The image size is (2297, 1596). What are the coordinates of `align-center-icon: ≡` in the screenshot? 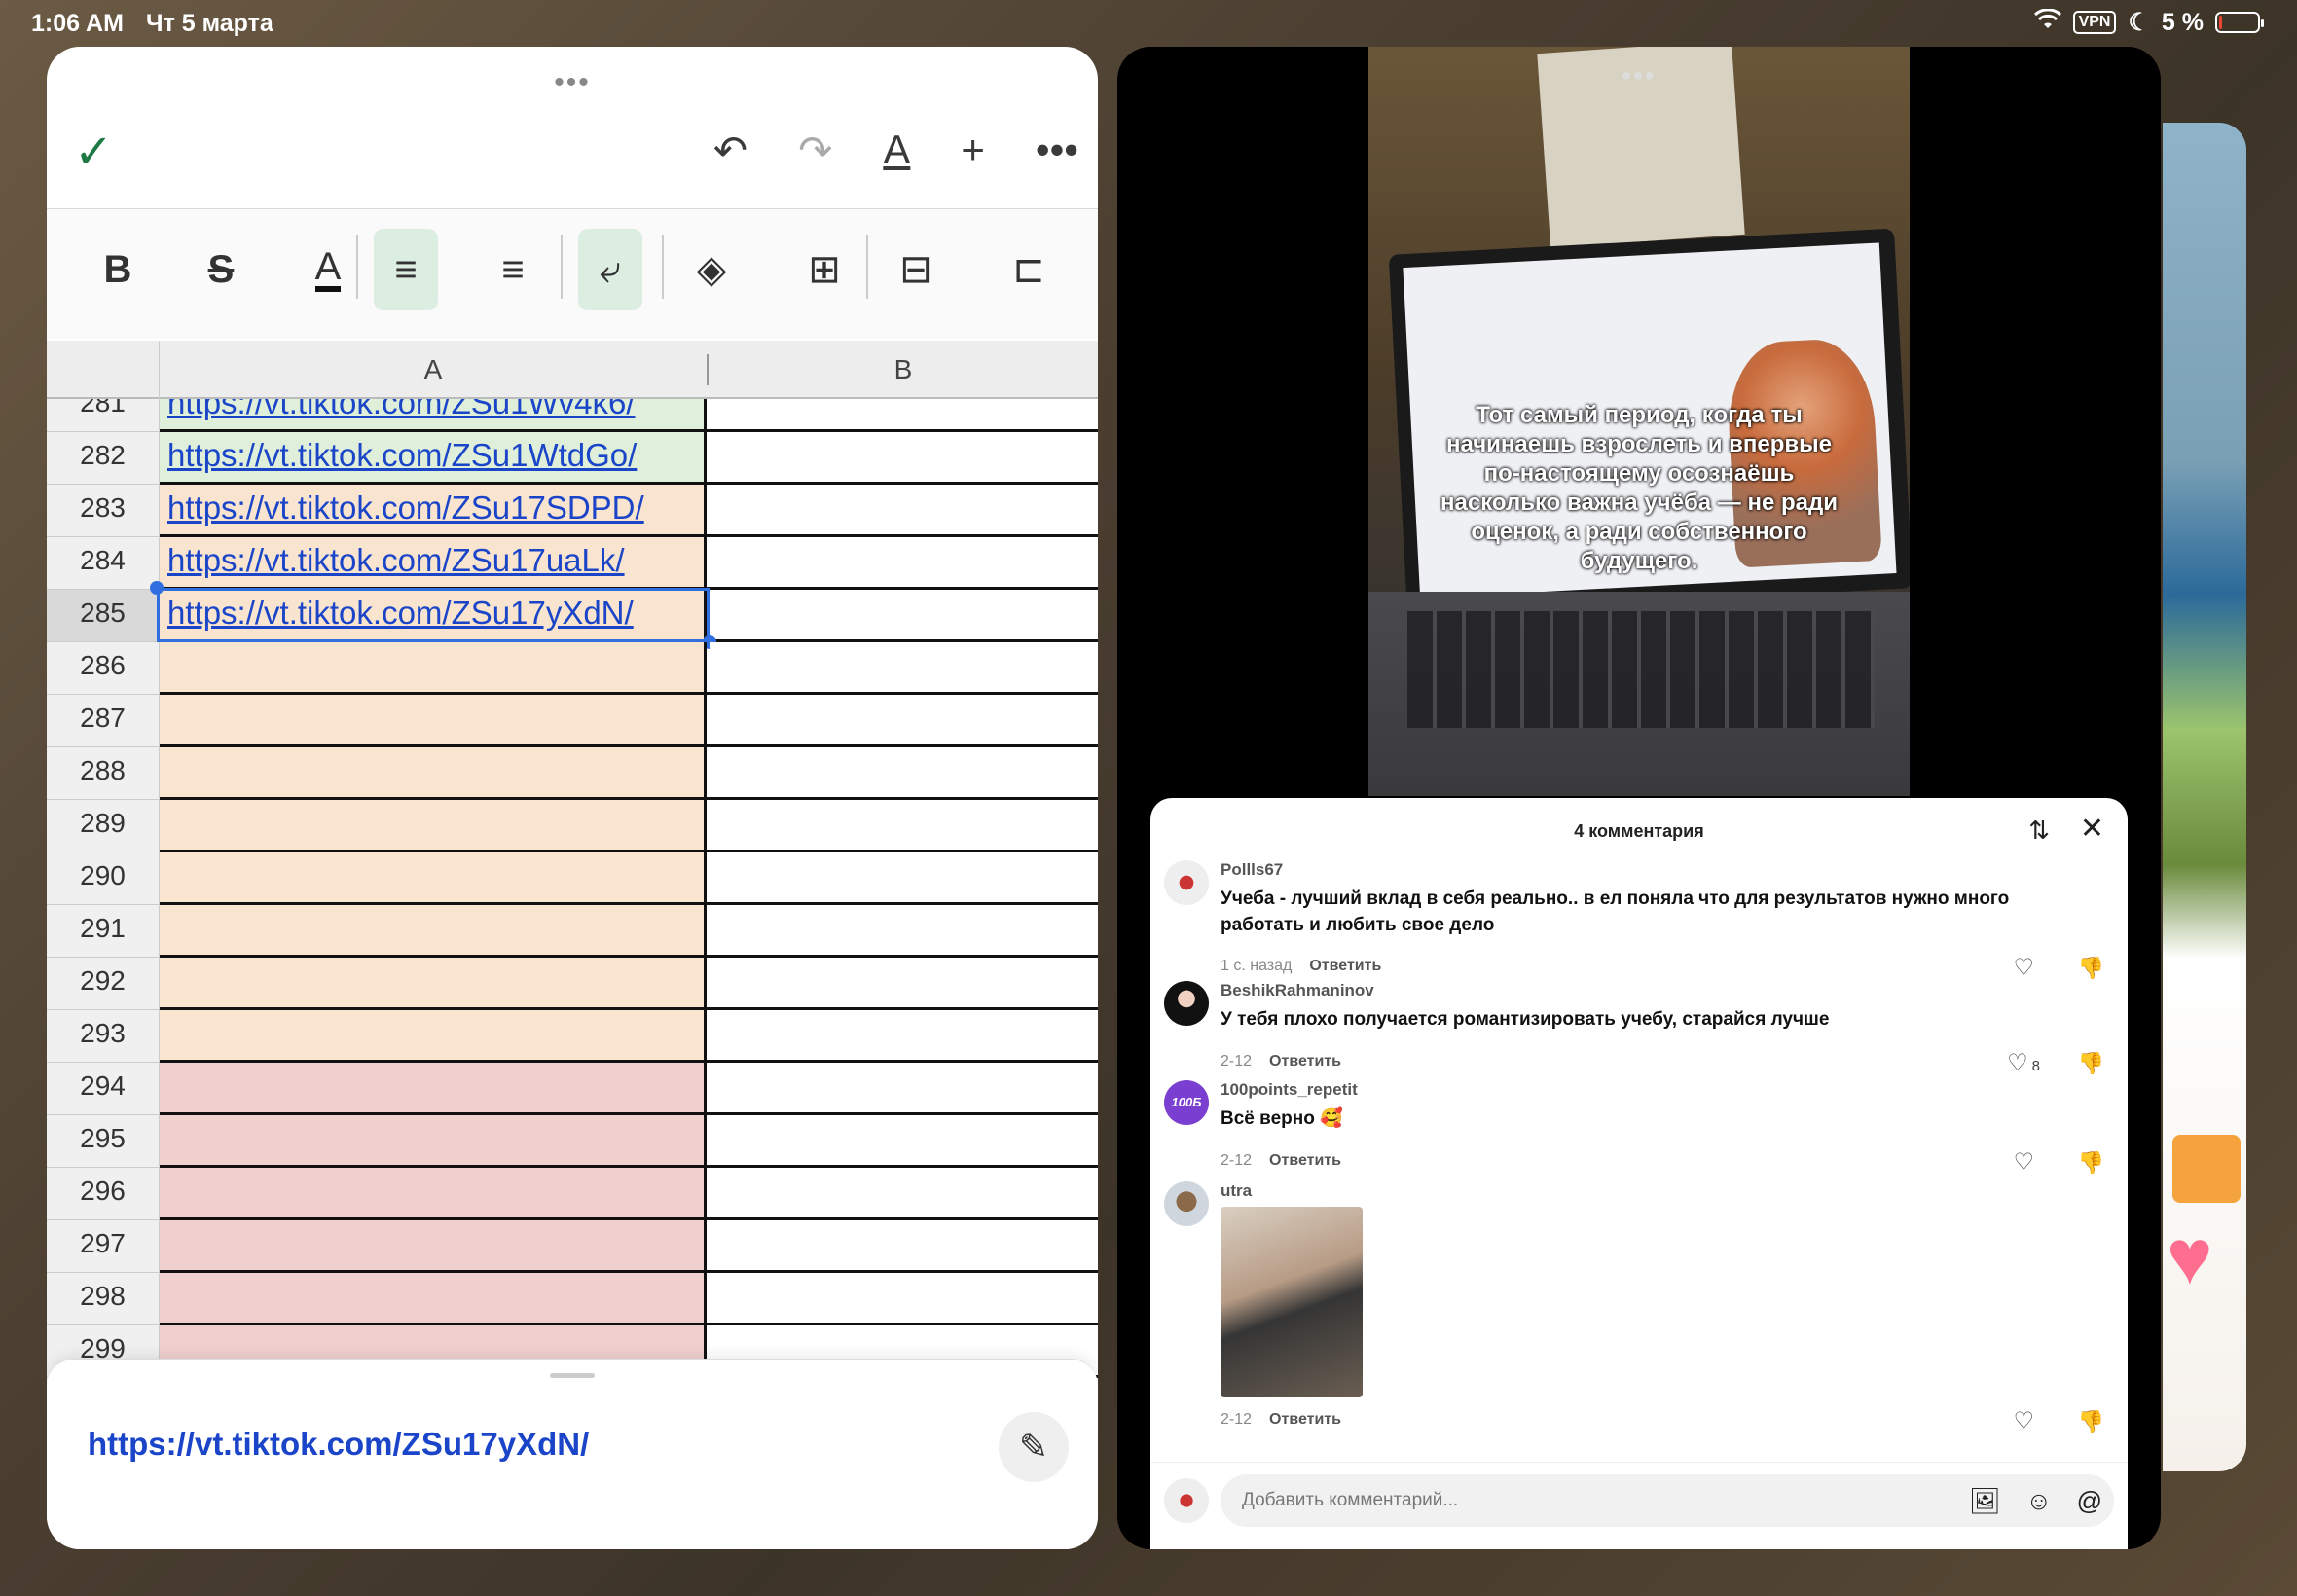 It's located at (513, 269).